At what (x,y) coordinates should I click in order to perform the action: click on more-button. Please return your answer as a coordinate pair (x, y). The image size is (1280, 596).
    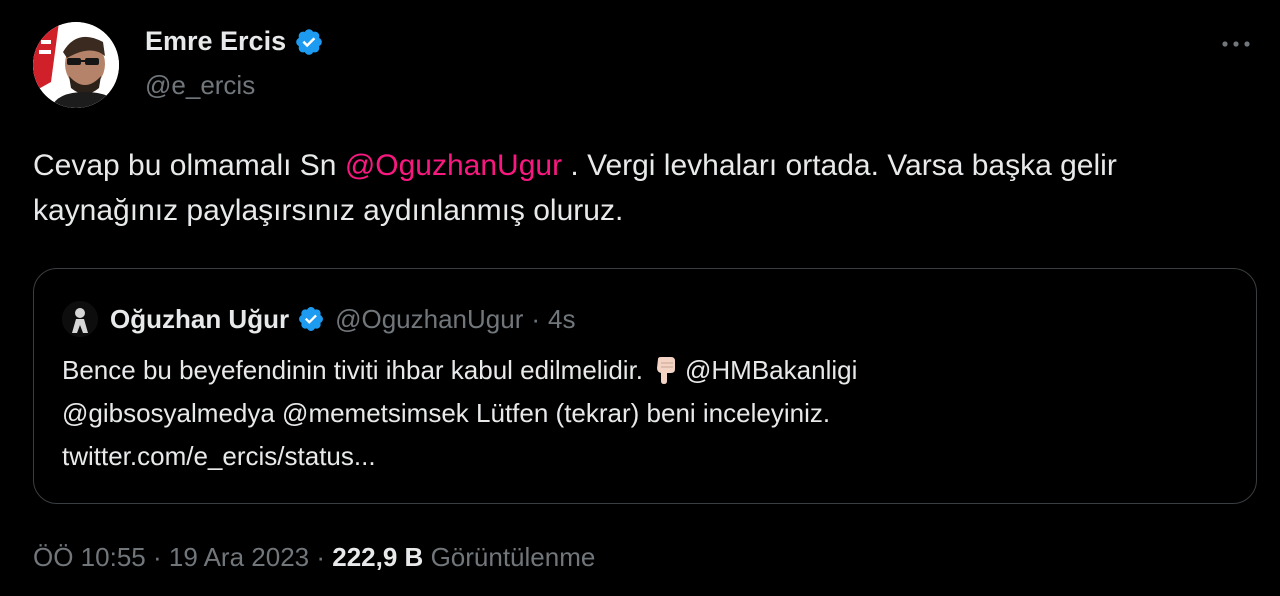
    Looking at the image, I should click on (1236, 44).